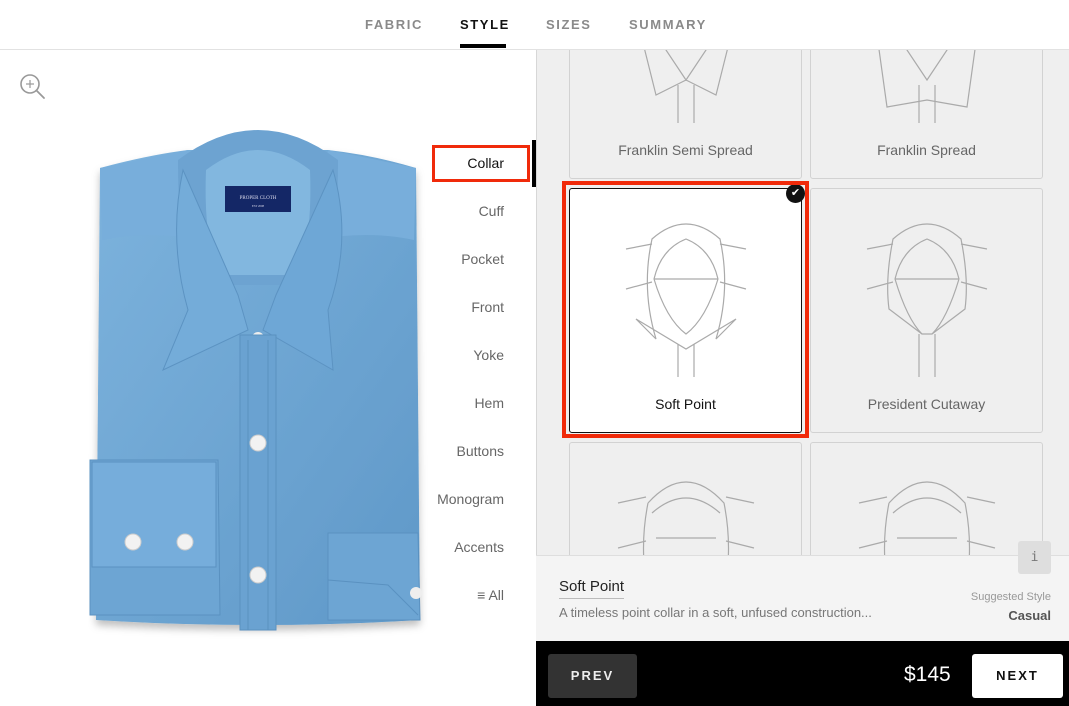 Image resolution: width=1069 pixels, height=706 pixels. What do you see at coordinates (488, 355) in the screenshot?
I see `menu-item-yoke: Yoke` at bounding box center [488, 355].